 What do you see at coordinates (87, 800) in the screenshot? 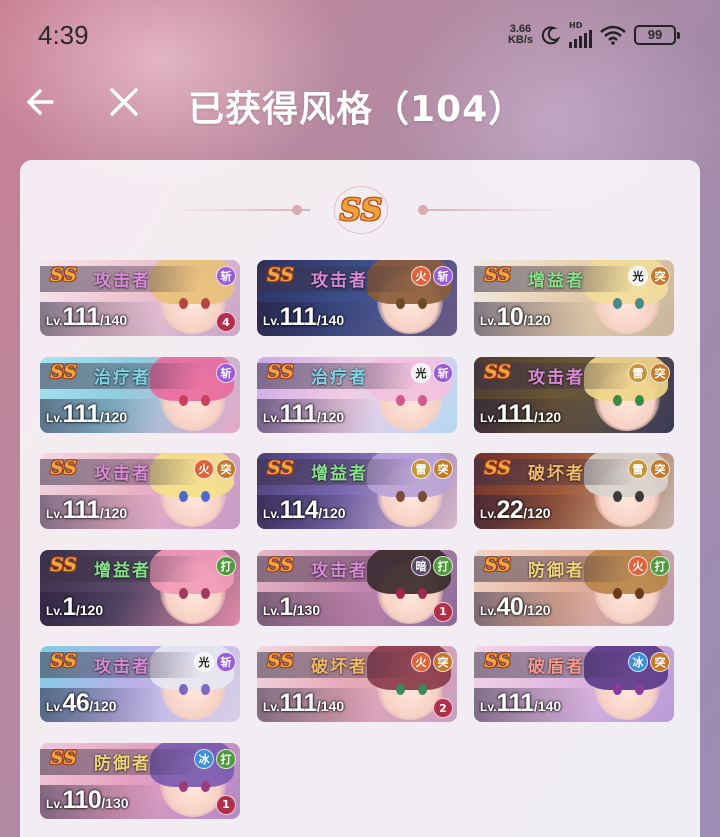
I see `level-display: Lv. 110/130` at bounding box center [87, 800].